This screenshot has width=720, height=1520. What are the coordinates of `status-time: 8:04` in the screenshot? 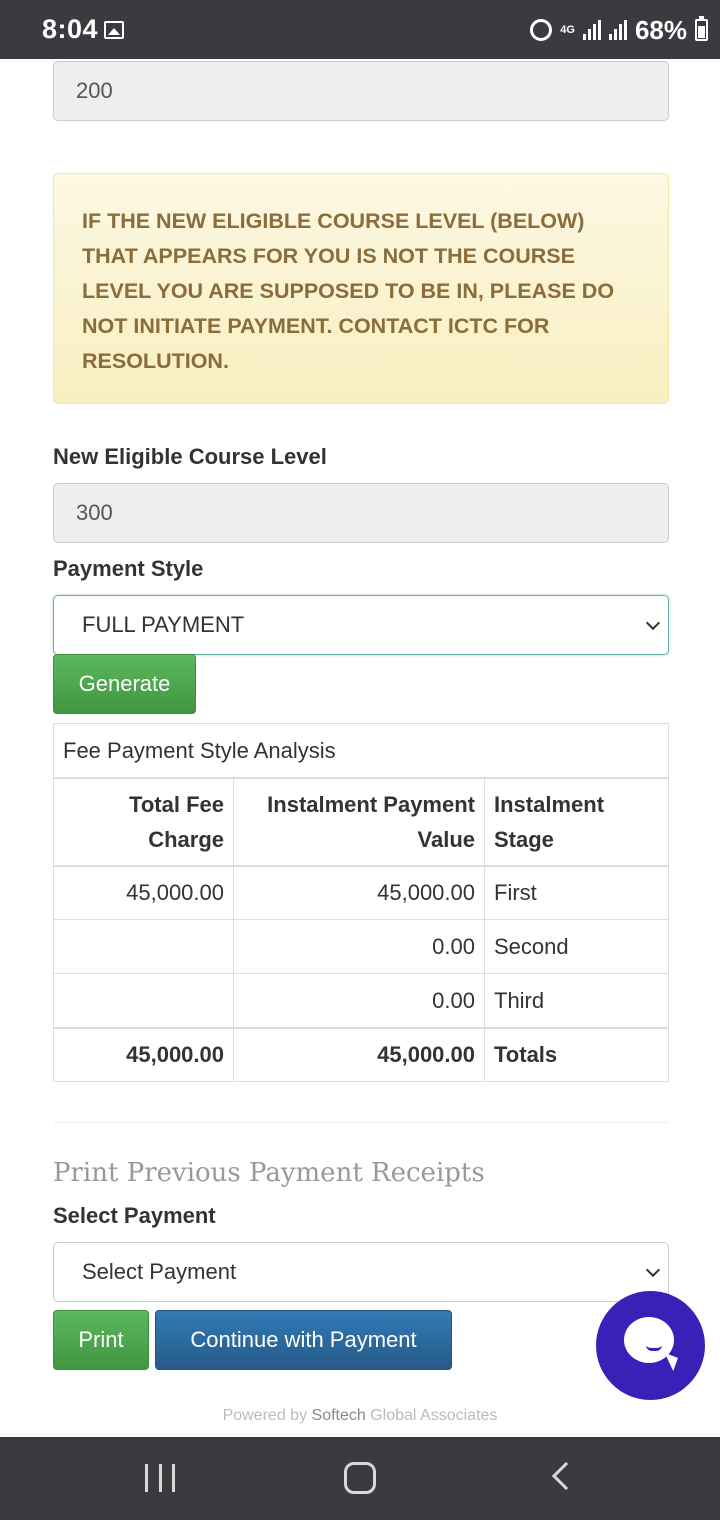 It's located at (70, 29).